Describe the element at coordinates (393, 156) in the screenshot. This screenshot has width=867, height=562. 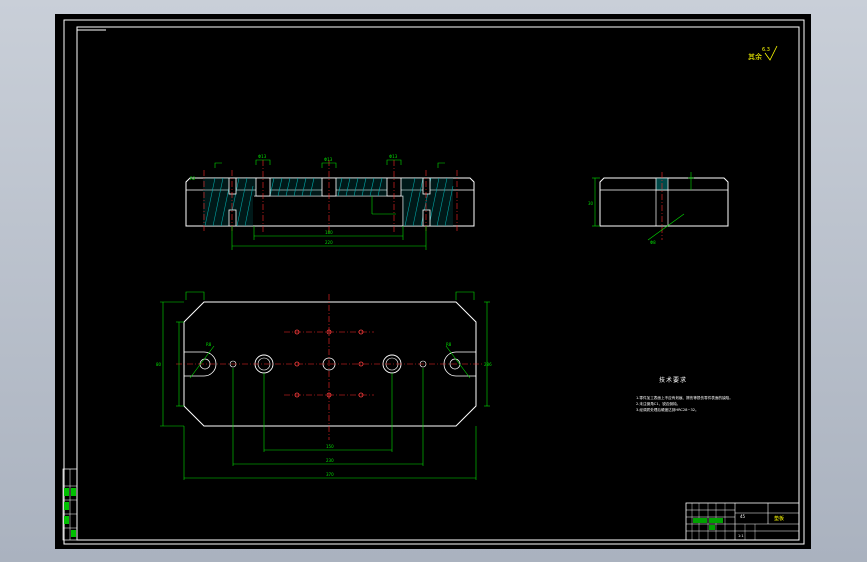
I see `dim-front-top-3: Φ13` at that location.